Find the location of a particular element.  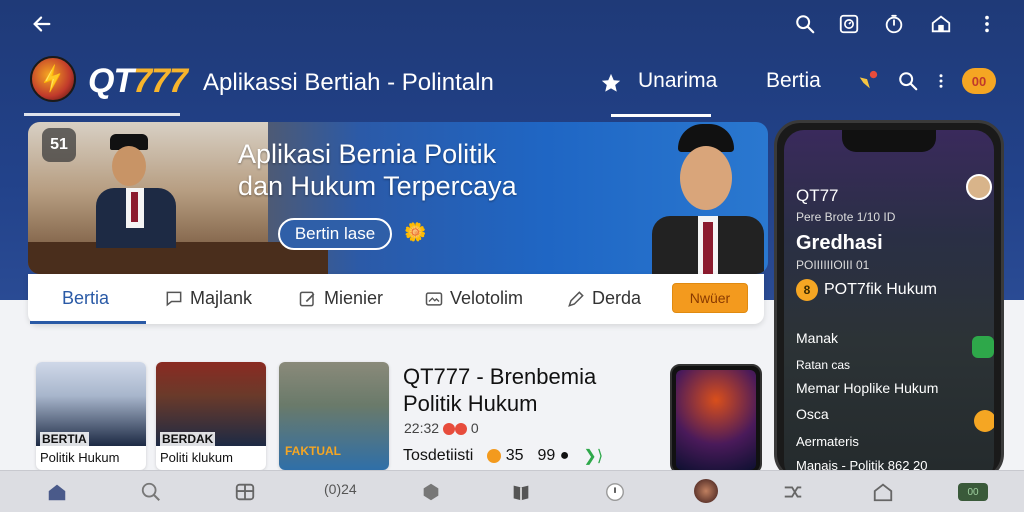

share-icon: ❯⟩ is located at coordinates (593, 456).